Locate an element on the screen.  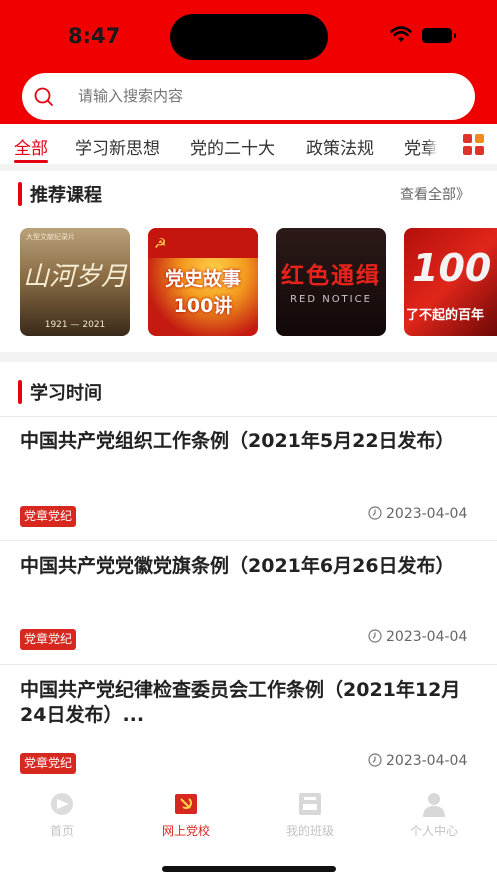
view-all-link: 查看全部》 is located at coordinates (435, 194).